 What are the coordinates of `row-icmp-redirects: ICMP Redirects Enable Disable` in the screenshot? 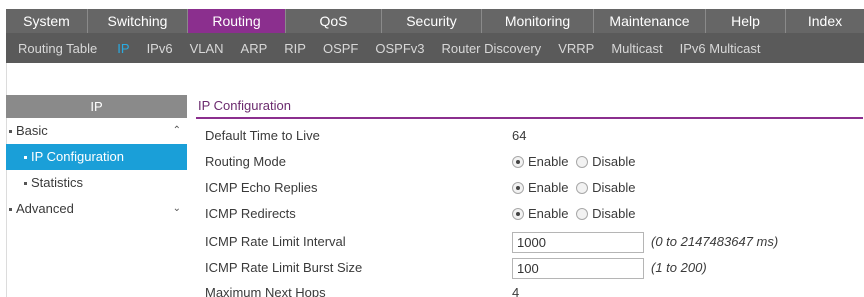 It's located at (530, 214).